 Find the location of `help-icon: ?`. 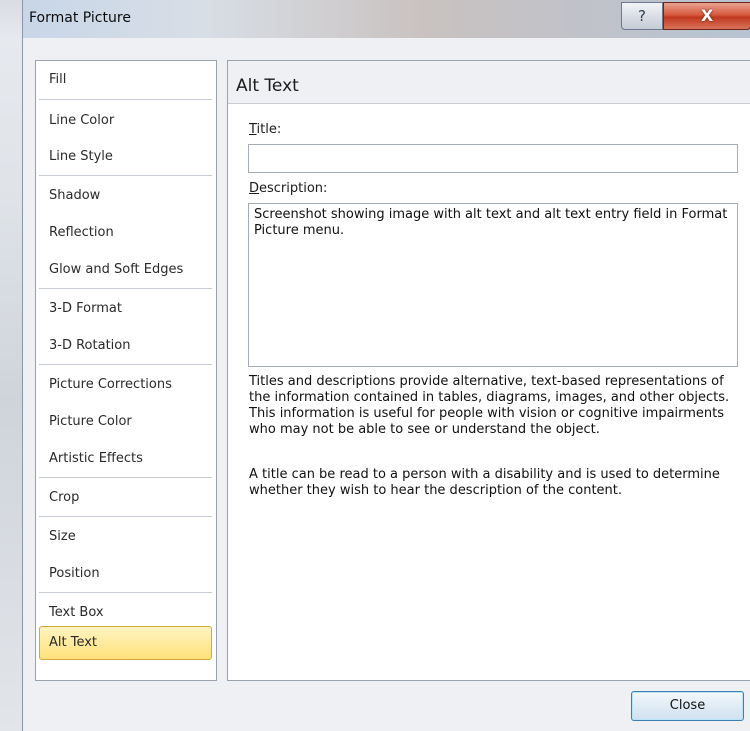

help-icon: ? is located at coordinates (642, 16).